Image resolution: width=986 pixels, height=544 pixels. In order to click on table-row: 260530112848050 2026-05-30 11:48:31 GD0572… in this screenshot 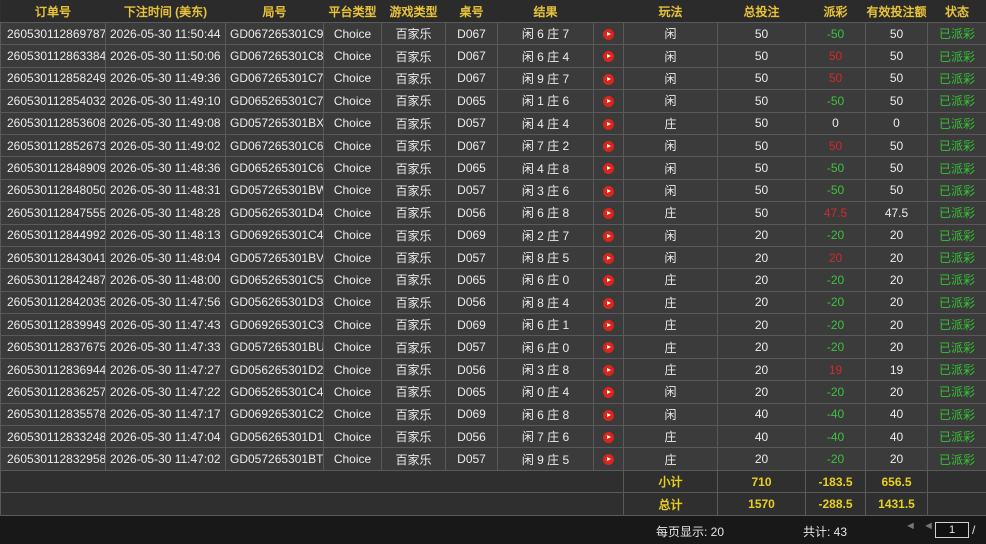, I will do `click(493, 190)`.